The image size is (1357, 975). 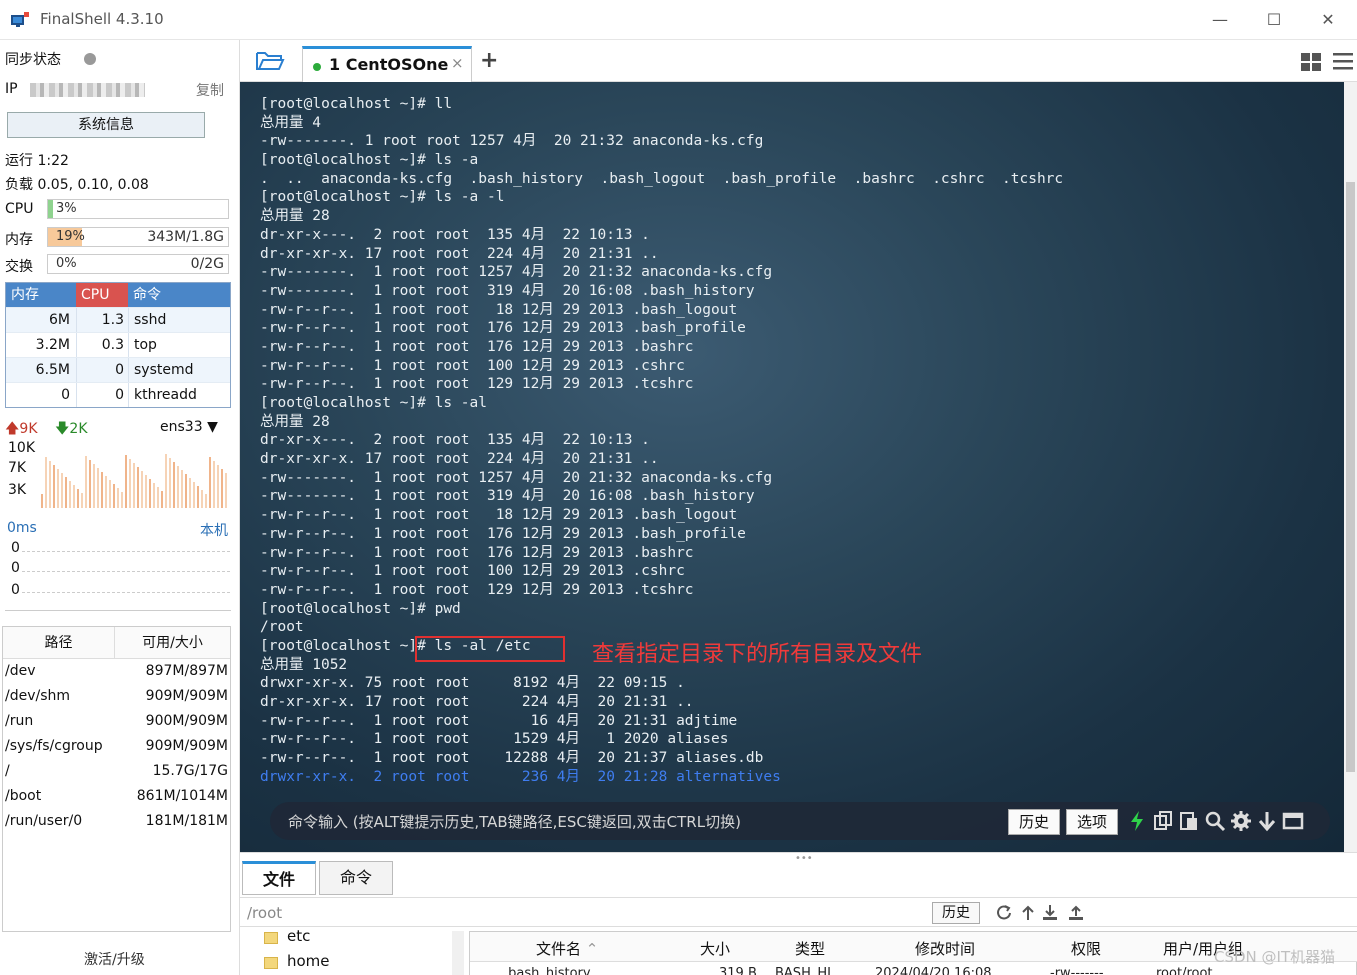 What do you see at coordinates (19, 240) in the screenshot?
I see `mem-label: 内存` at bounding box center [19, 240].